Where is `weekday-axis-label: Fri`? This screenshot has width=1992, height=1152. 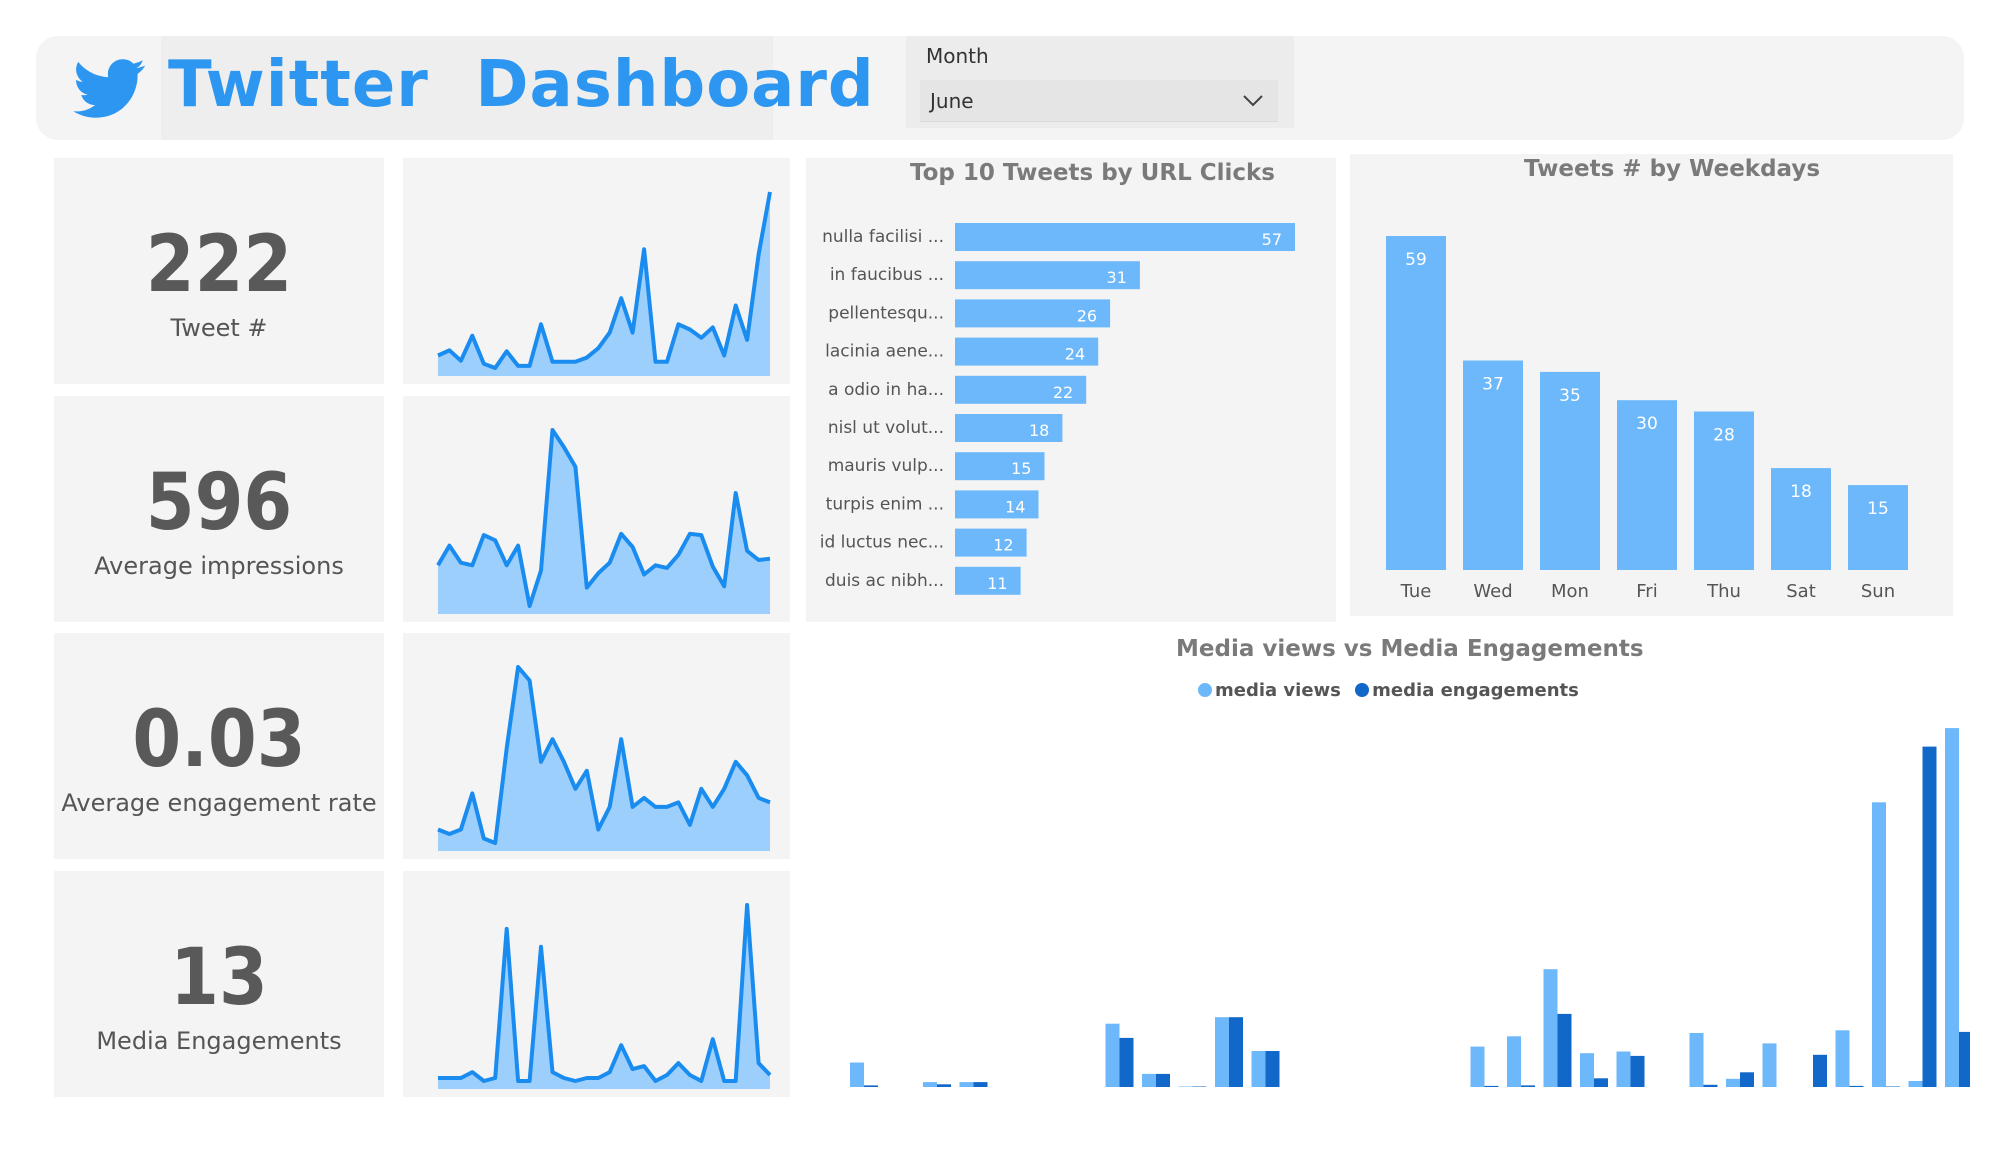
weekday-axis-label: Fri is located at coordinates (1646, 591).